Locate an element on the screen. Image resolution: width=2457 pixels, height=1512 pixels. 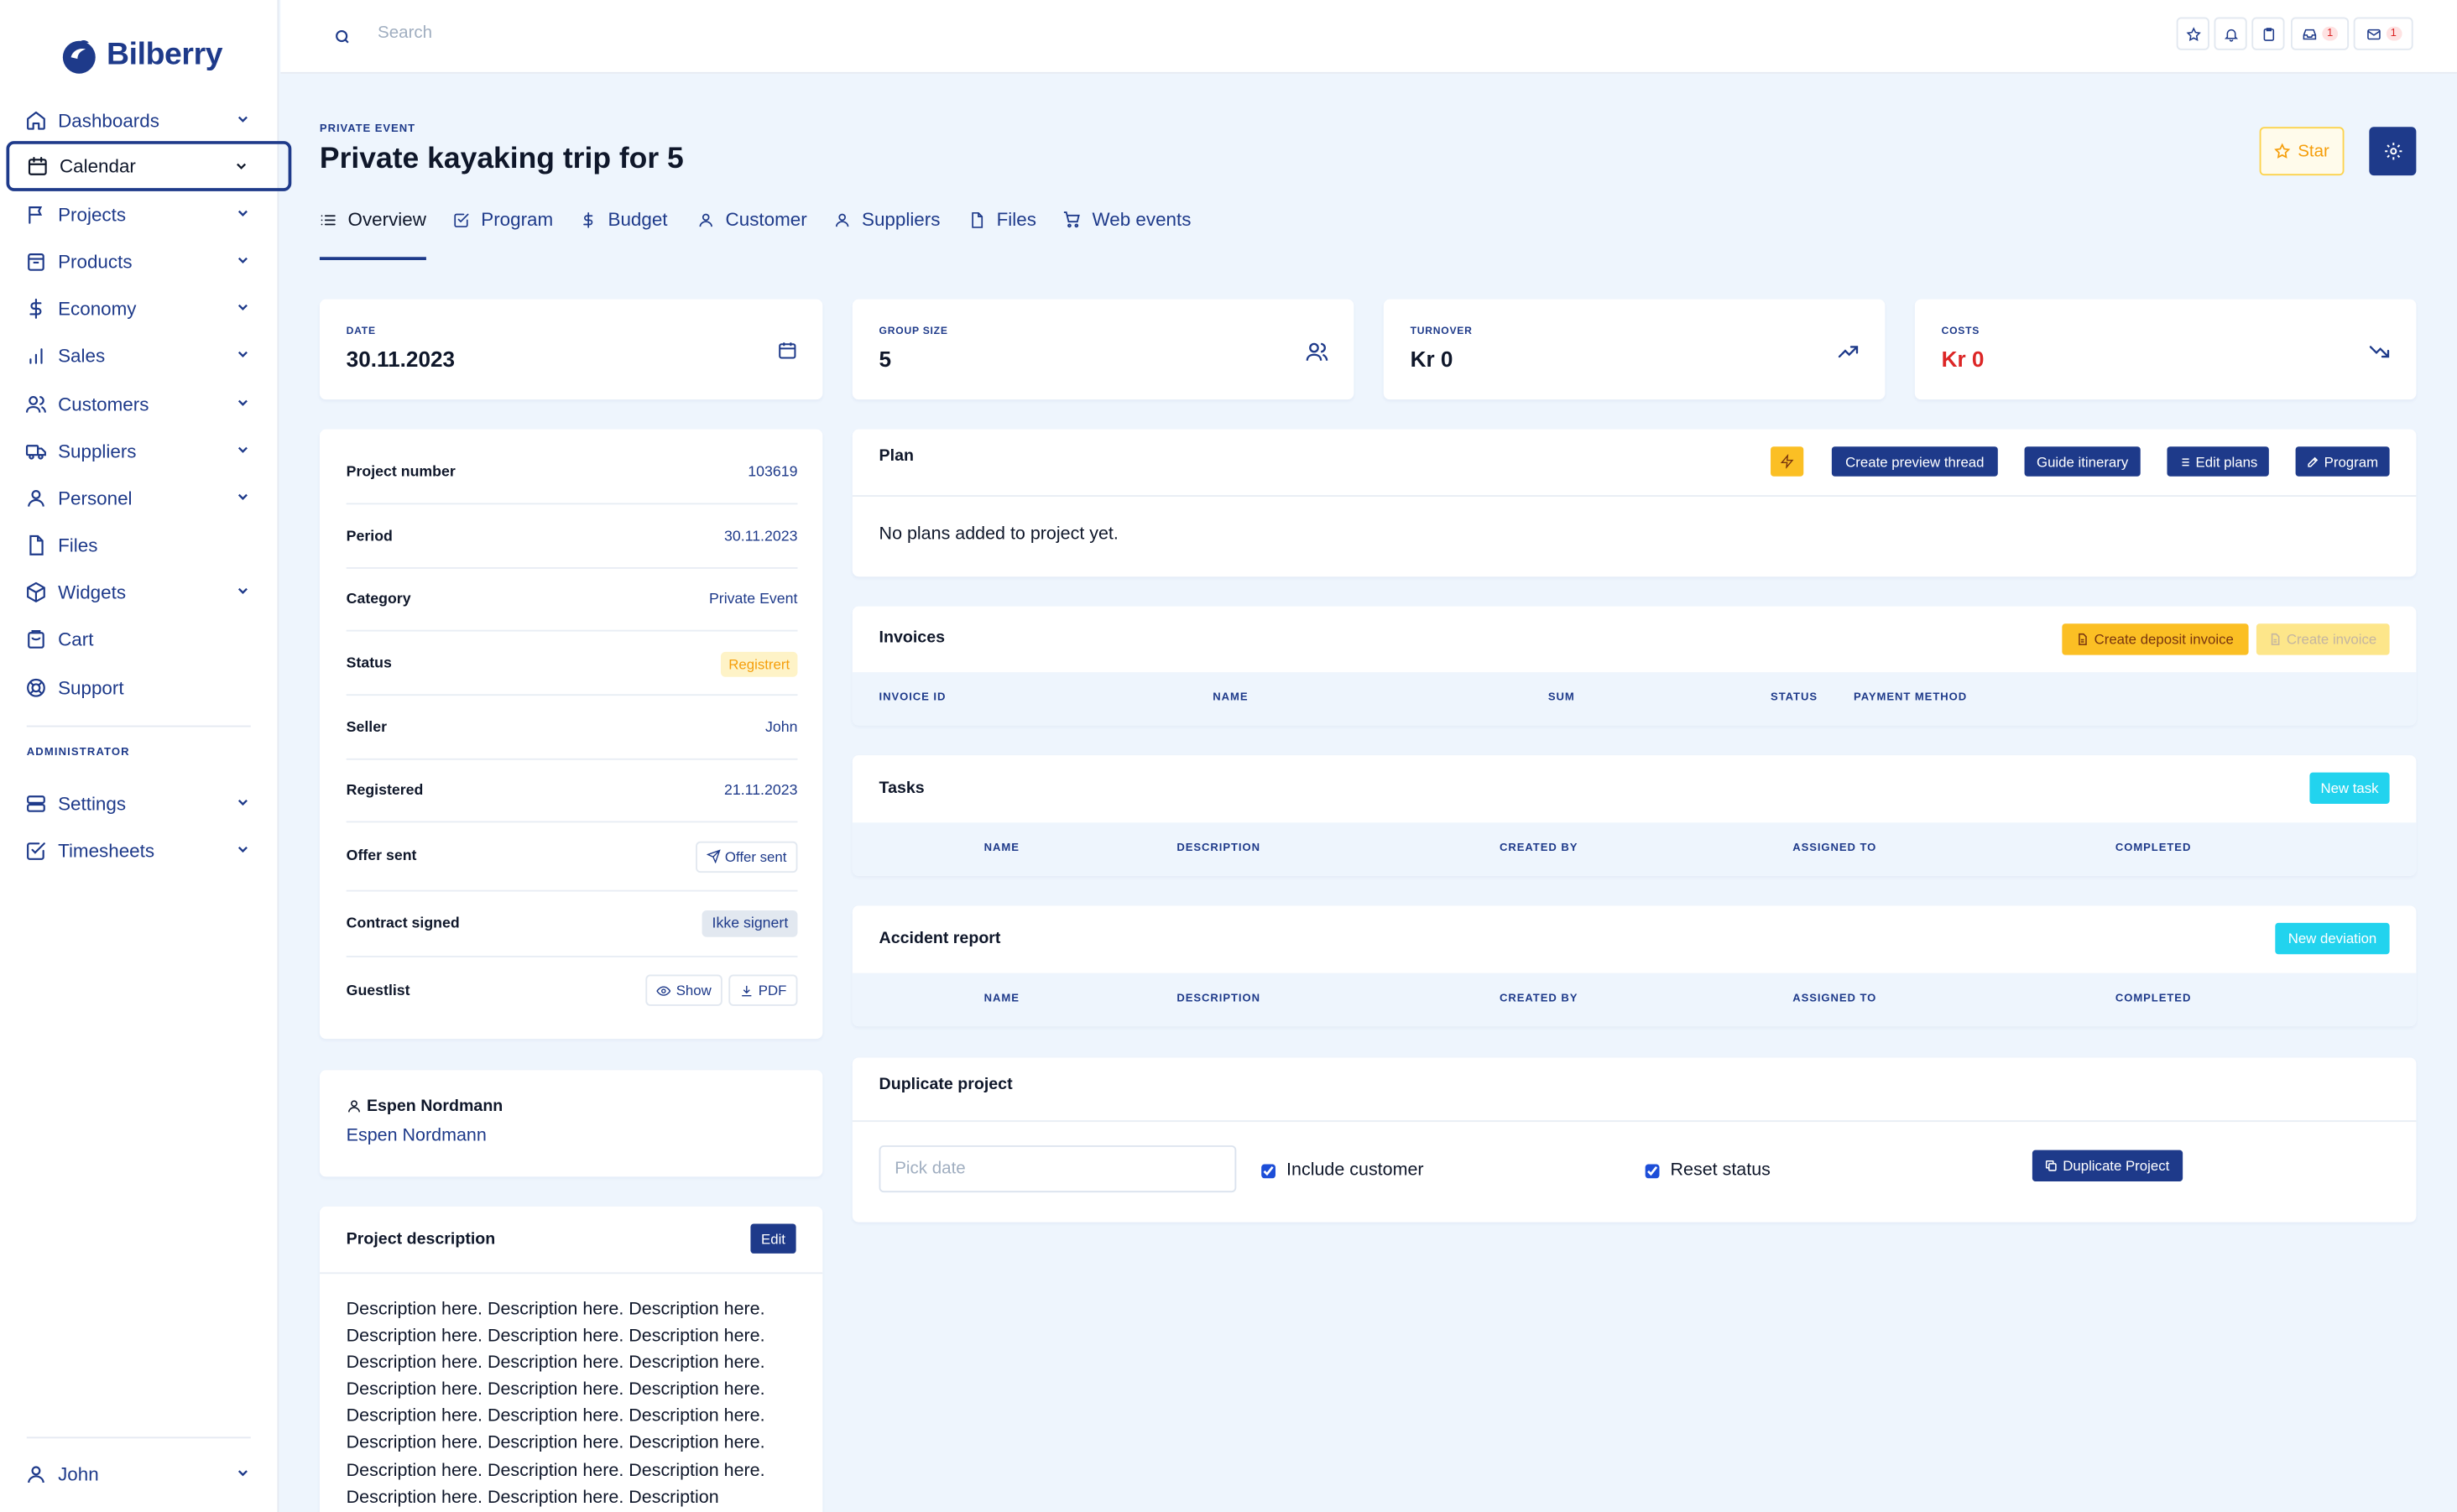
sidebar-item-label: Cart is located at coordinates (76, 639).